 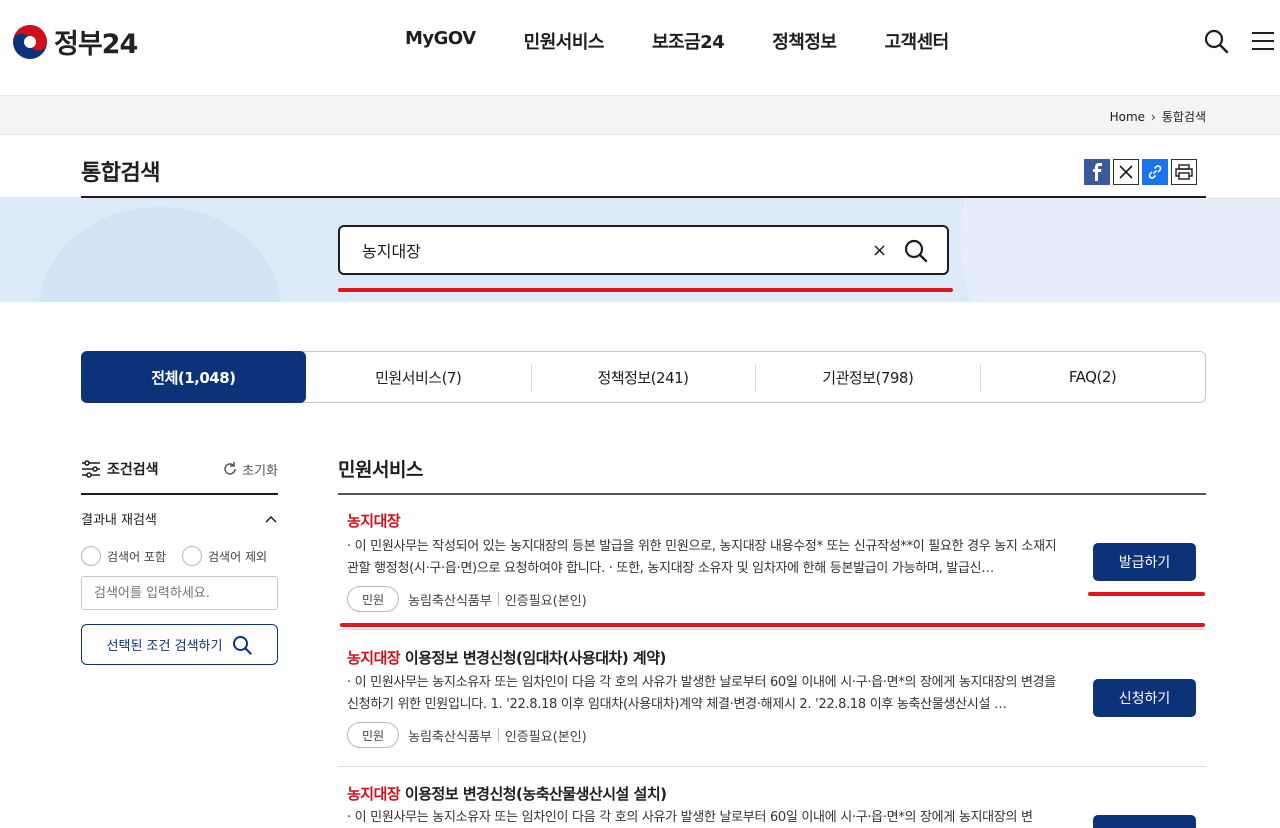 What do you see at coordinates (916, 251) in the screenshot?
I see `search-submit-icon` at bounding box center [916, 251].